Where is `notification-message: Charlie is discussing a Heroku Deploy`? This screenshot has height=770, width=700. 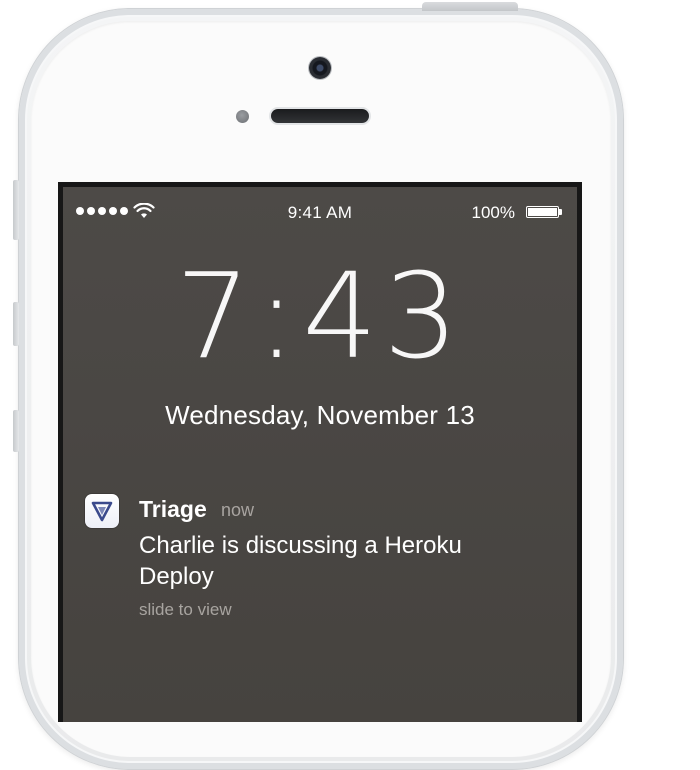 notification-message: Charlie is discussing a Heroku Deploy is located at coordinates (300, 561).